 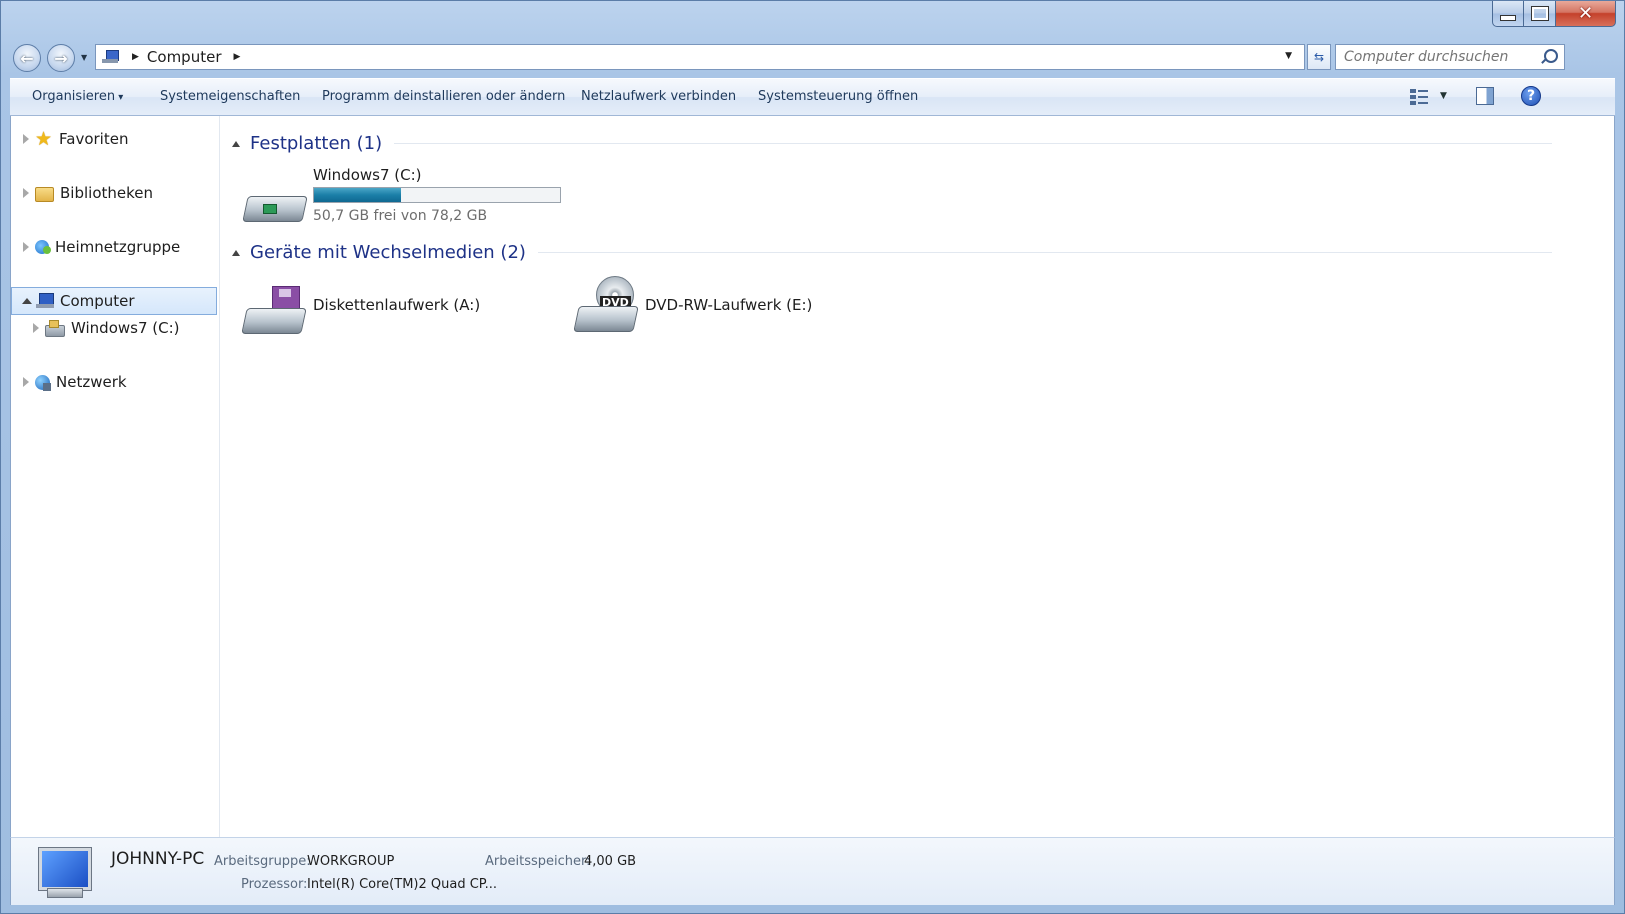 I want to click on help-icon: ?, so click(x=1531, y=96).